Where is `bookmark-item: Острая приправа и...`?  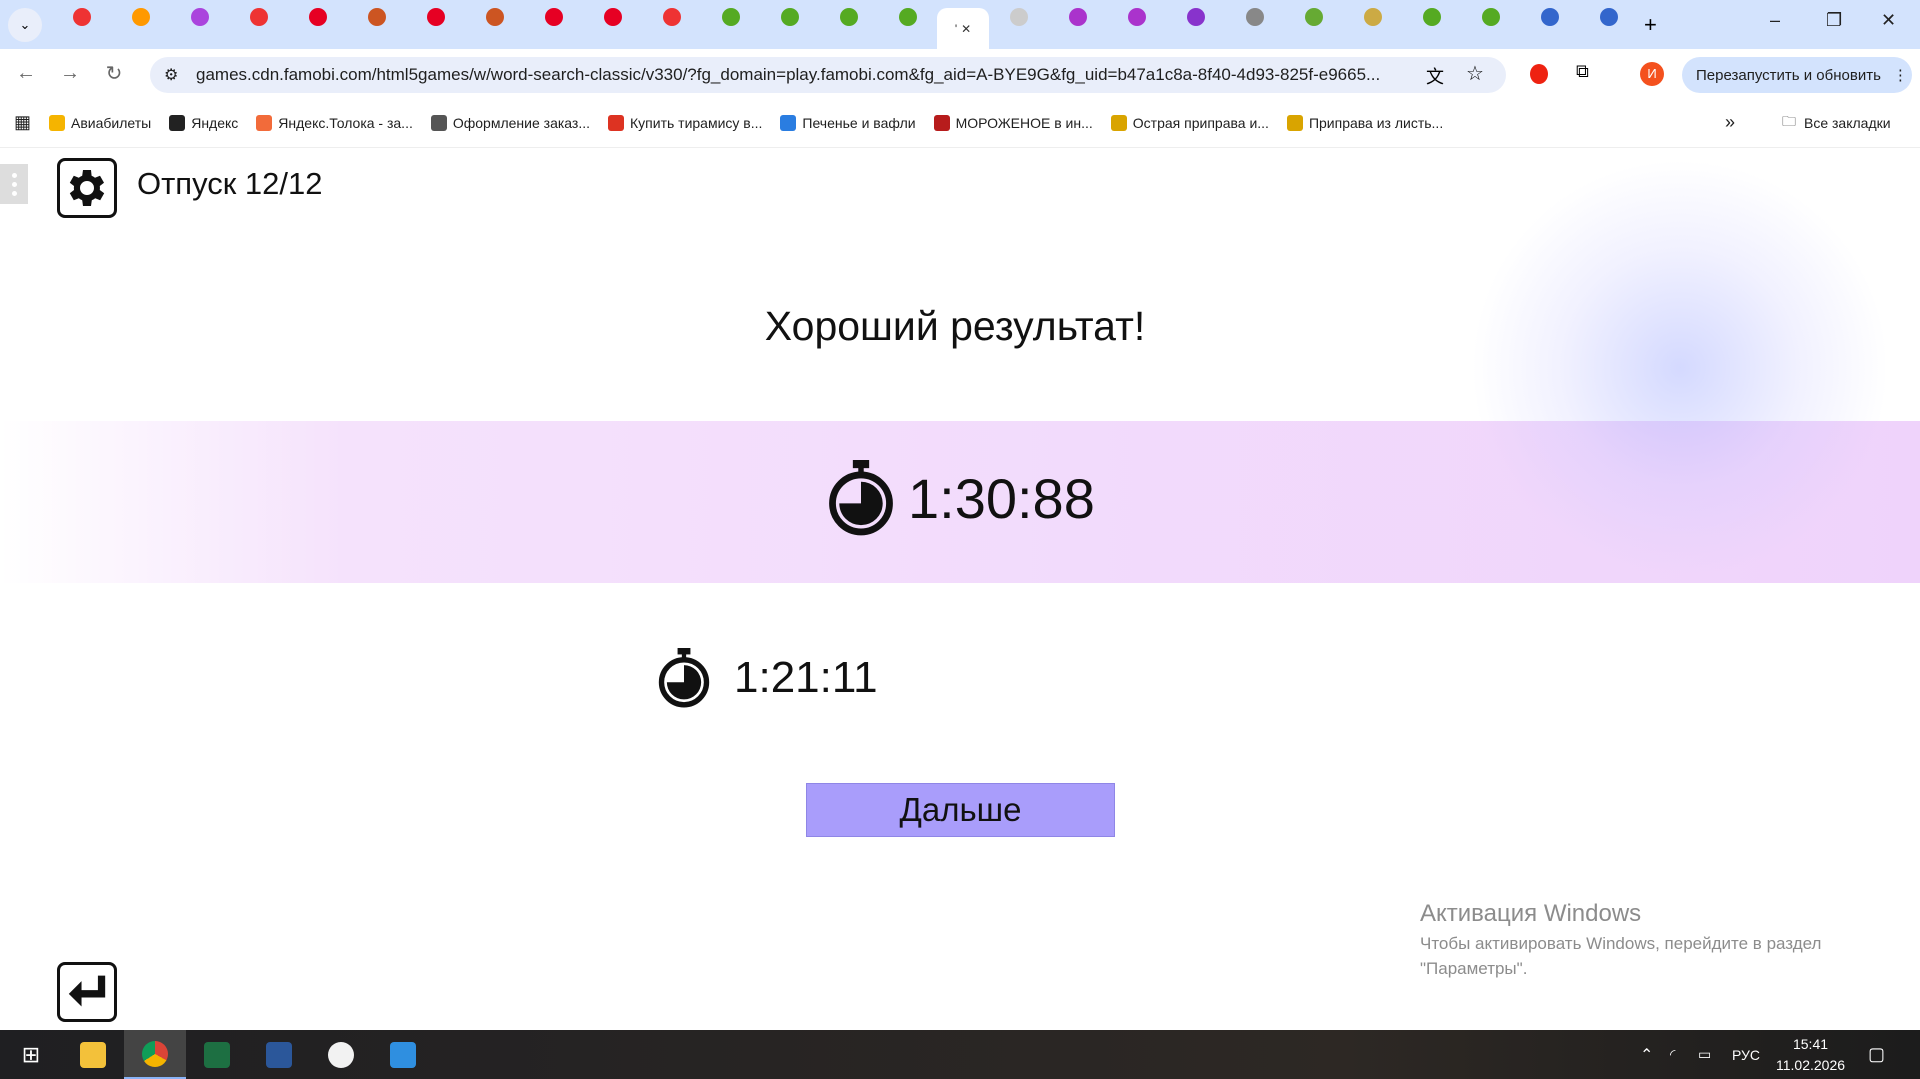
bookmark-item: Острая приправа и... is located at coordinates (1189, 122).